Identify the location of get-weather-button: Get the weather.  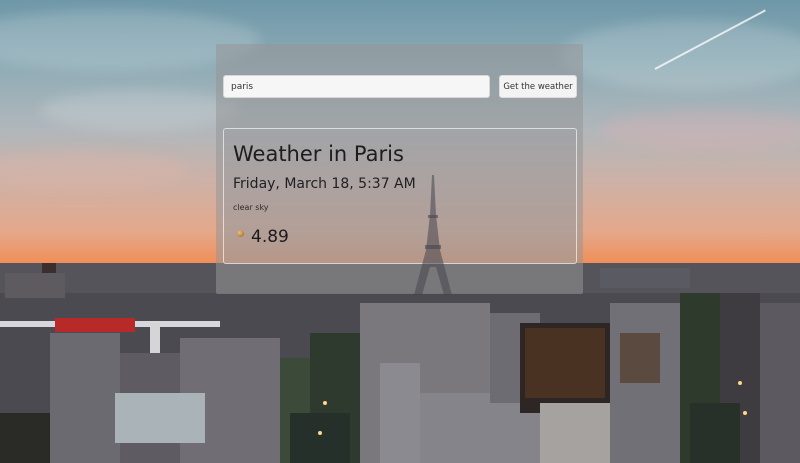
(538, 86).